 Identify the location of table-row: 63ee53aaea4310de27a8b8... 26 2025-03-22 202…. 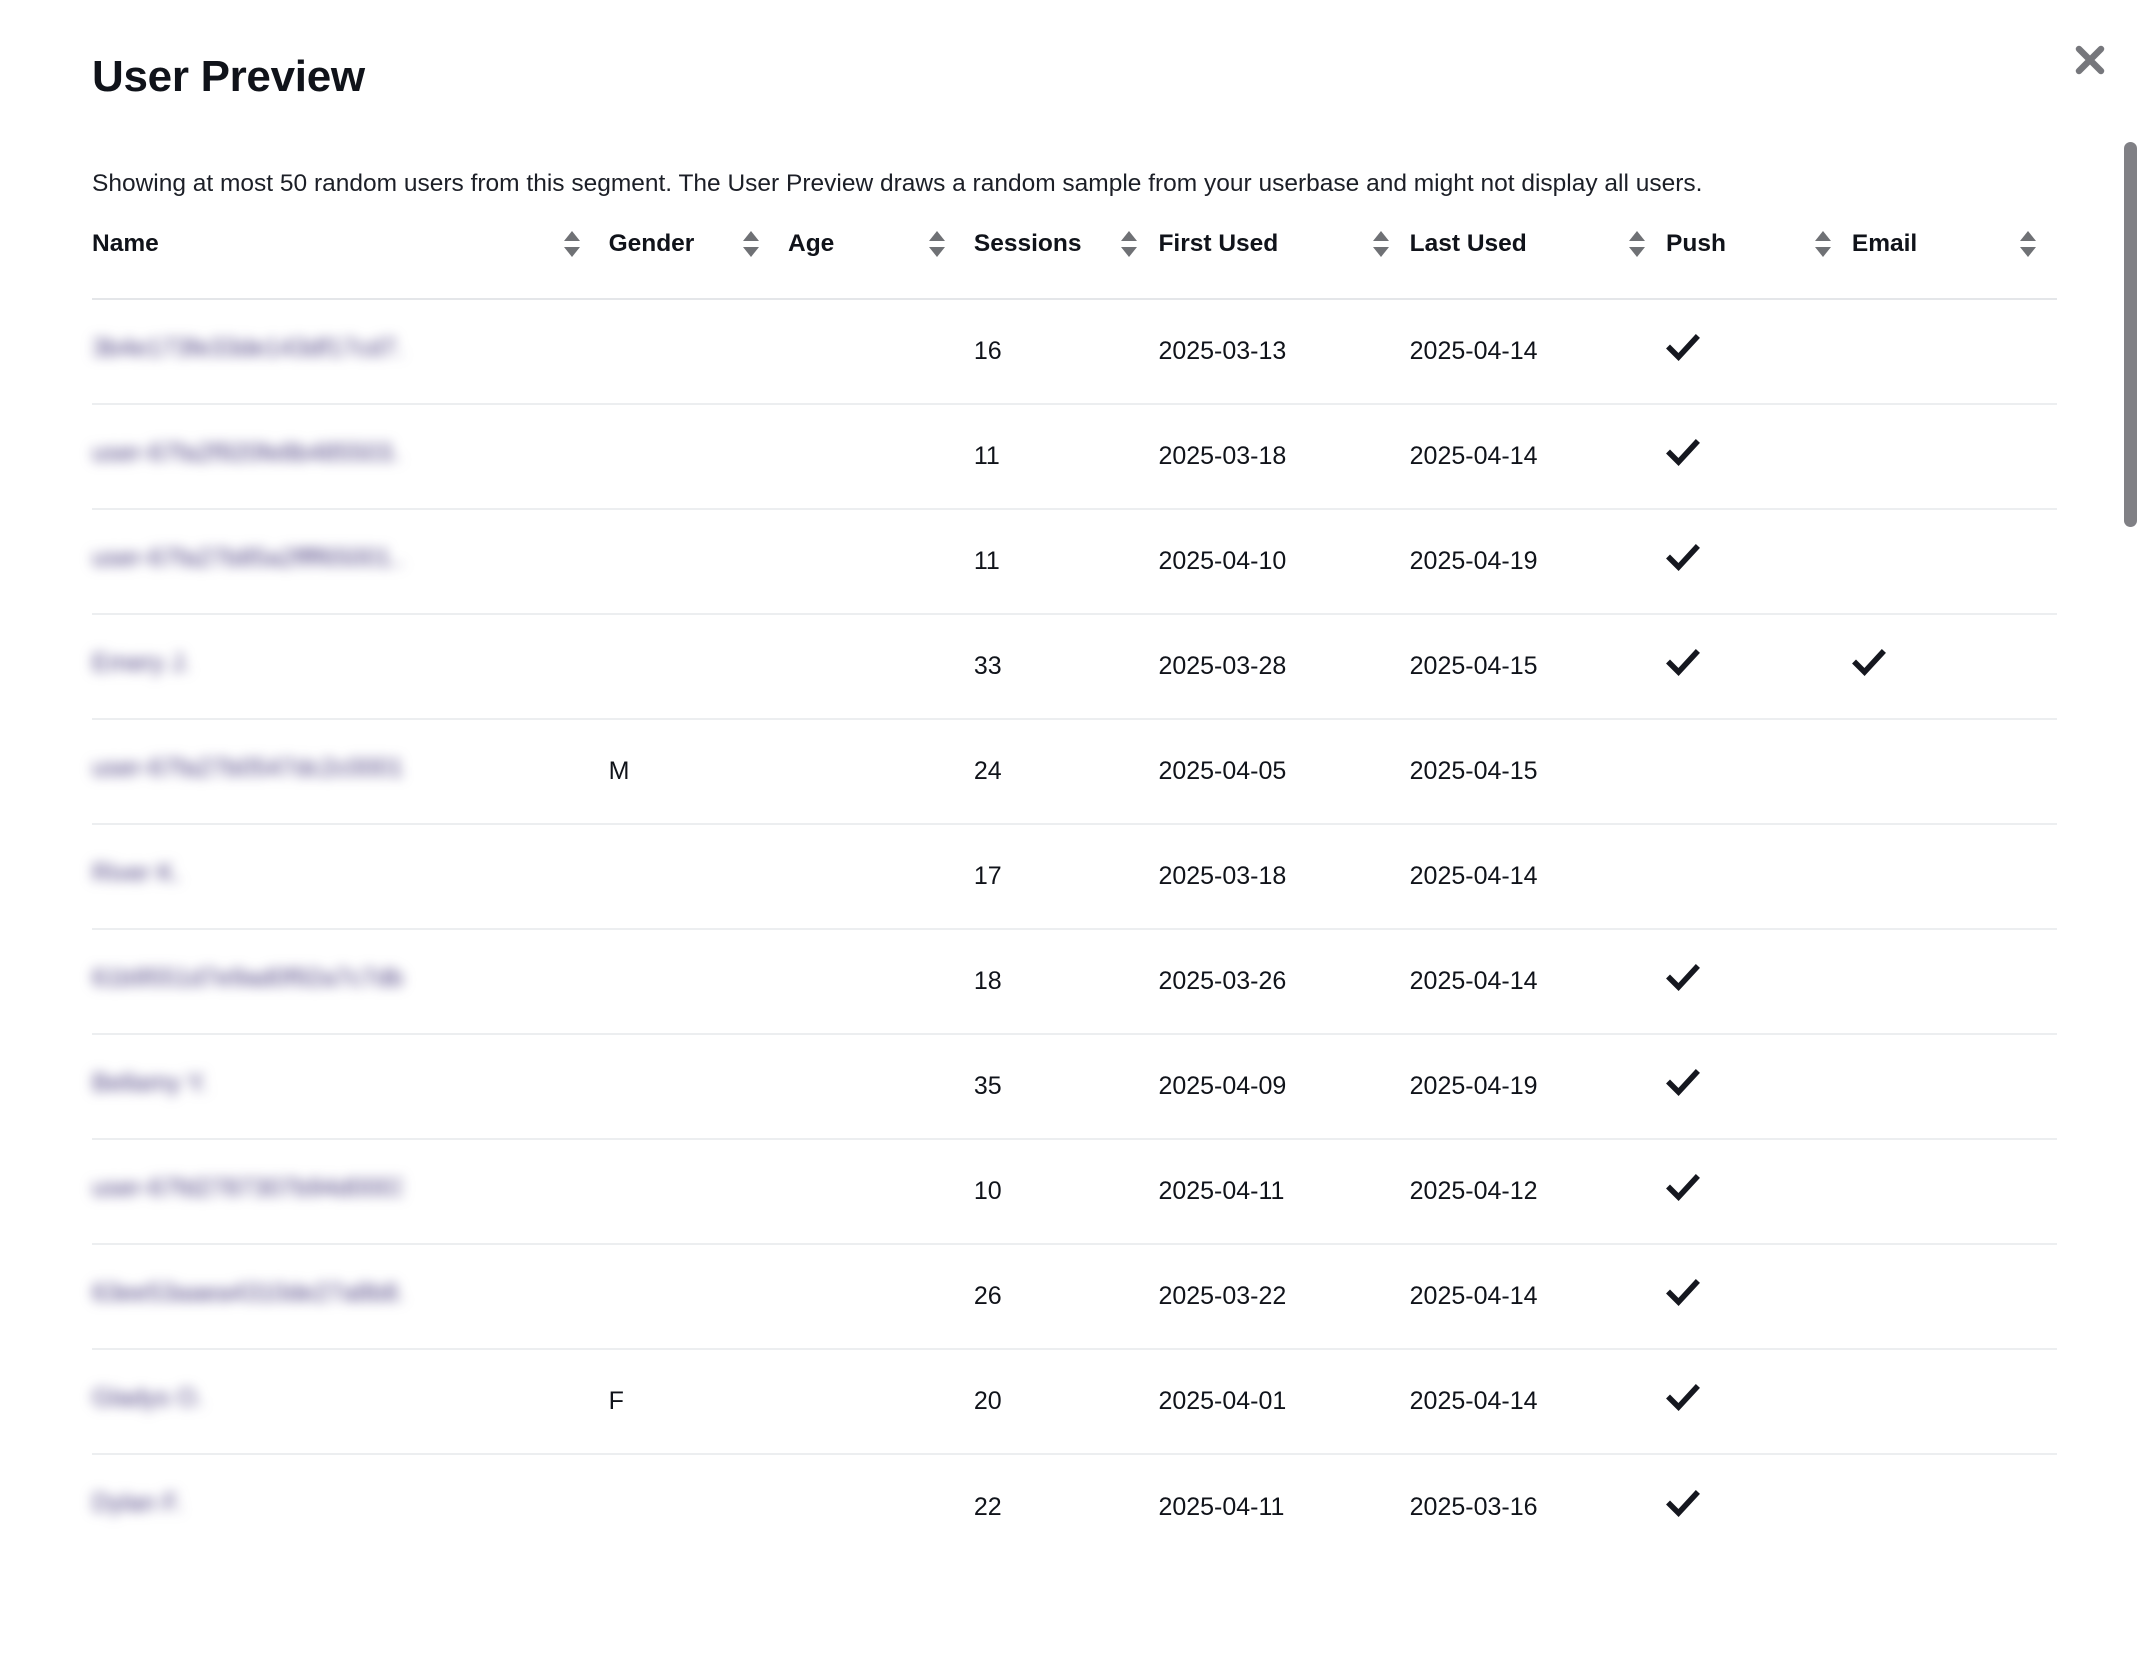
(1074, 1297).